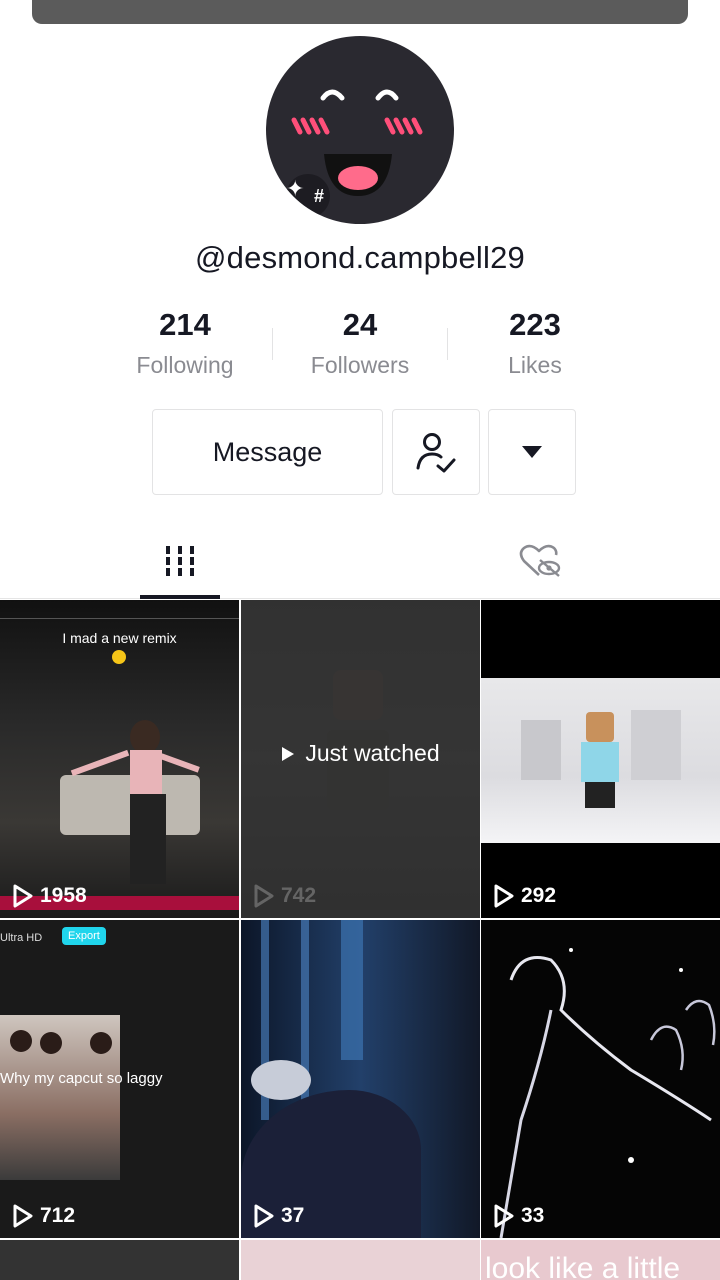 The height and width of the screenshot is (1280, 720). Describe the element at coordinates (372, 753) in the screenshot. I see `just-watched-label: Just watched` at that location.